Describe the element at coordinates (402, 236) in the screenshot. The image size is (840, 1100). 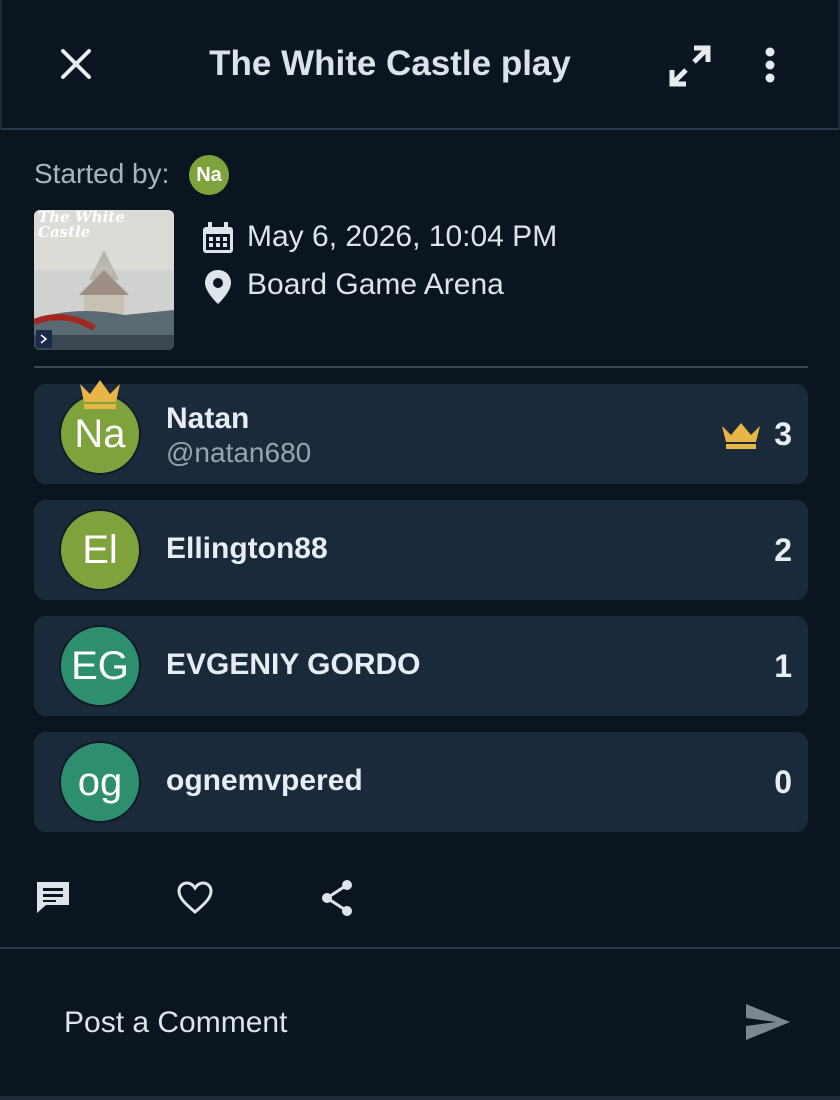
I see `play-date: May 6, 2026, 10:04 PM` at that location.